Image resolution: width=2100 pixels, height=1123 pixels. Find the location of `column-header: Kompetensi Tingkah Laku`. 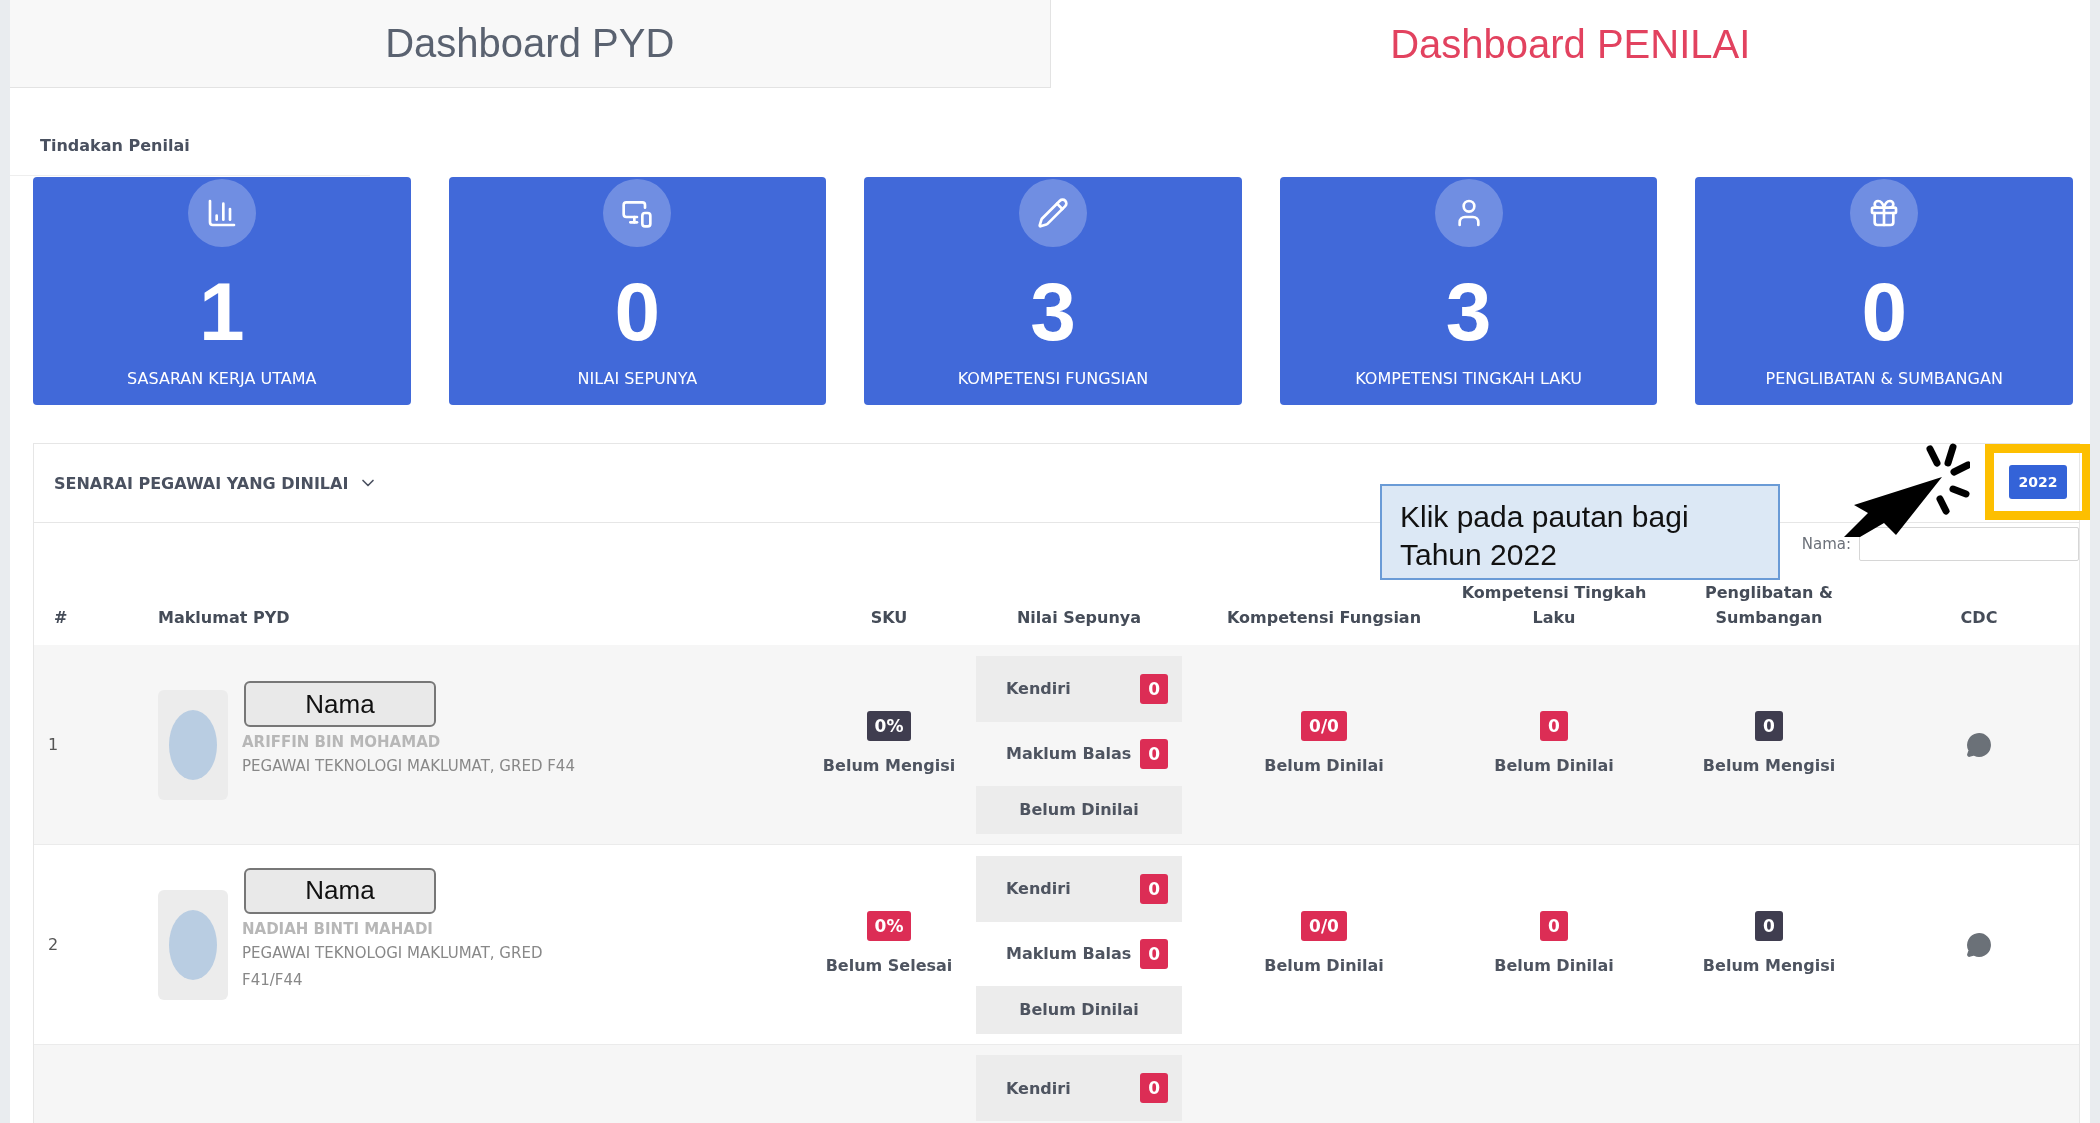

column-header: Kompetensi Tingkah Laku is located at coordinates (1554, 605).